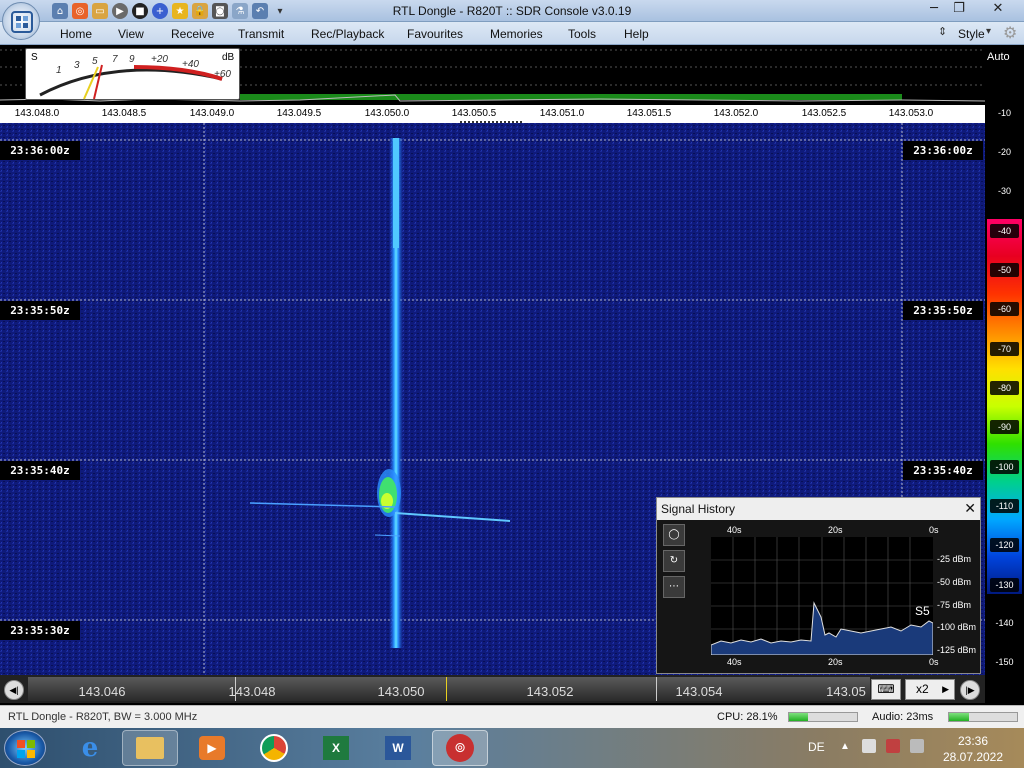  I want to click on db-label: -40, so click(1004, 231).